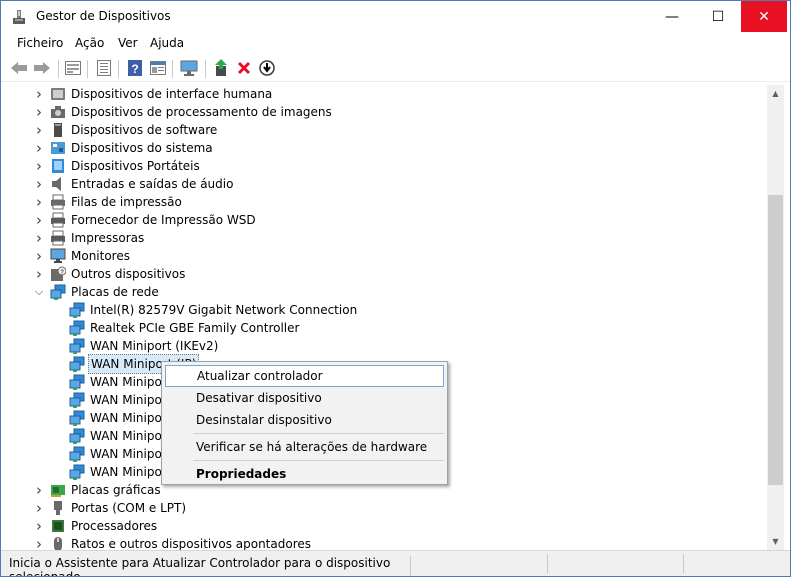 The height and width of the screenshot is (577, 791). I want to click on context-menu-item: Atualizar controlador, so click(304, 376).